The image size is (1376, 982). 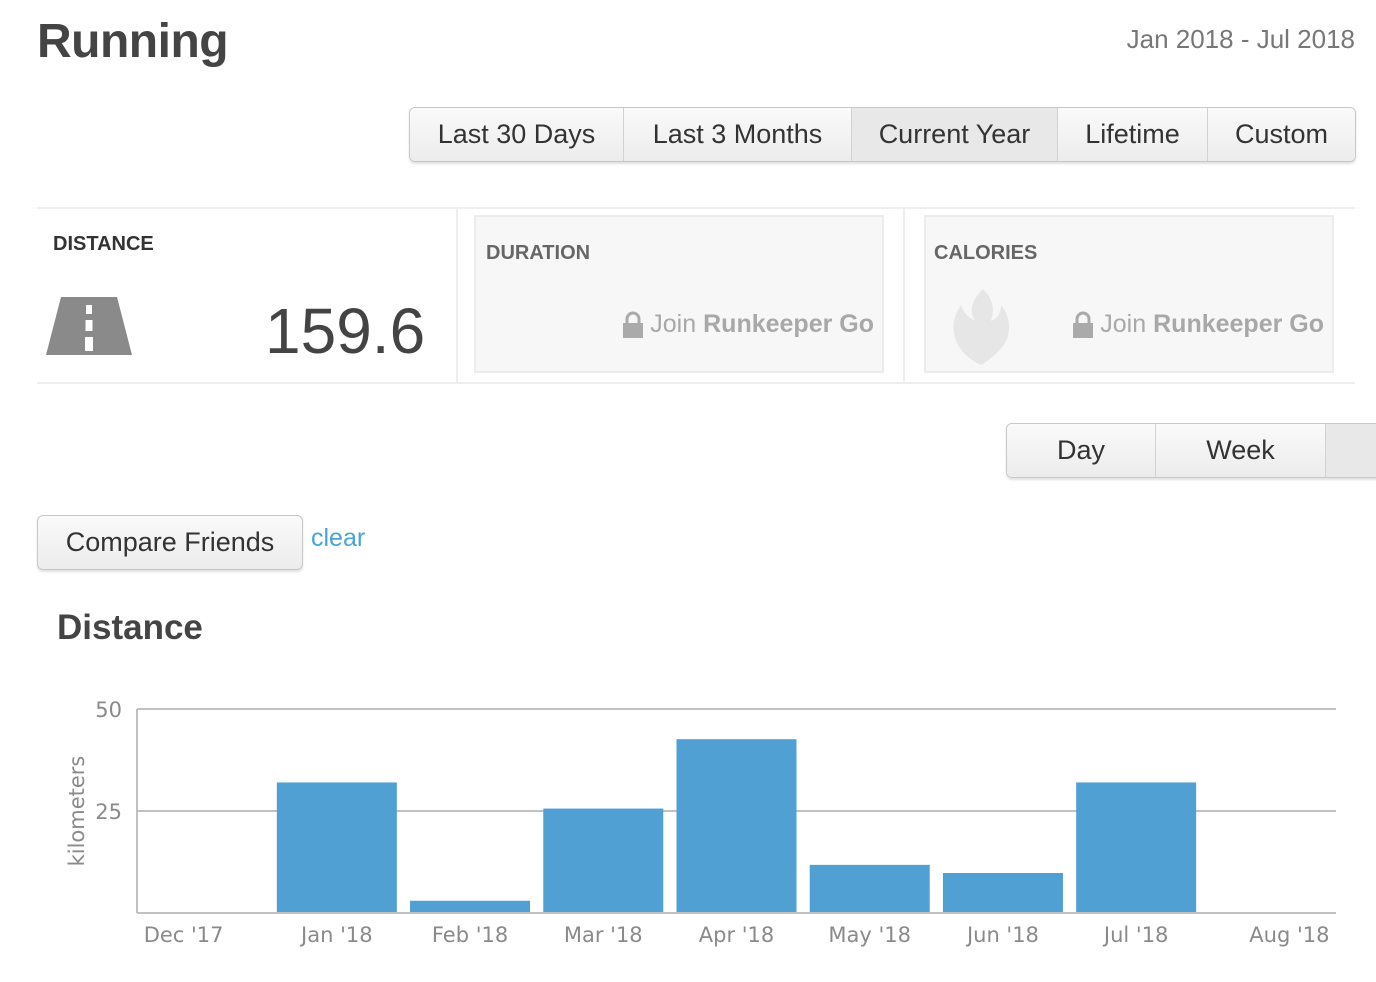 What do you see at coordinates (1081, 450) in the screenshot?
I see `interval-day-button: Day` at bounding box center [1081, 450].